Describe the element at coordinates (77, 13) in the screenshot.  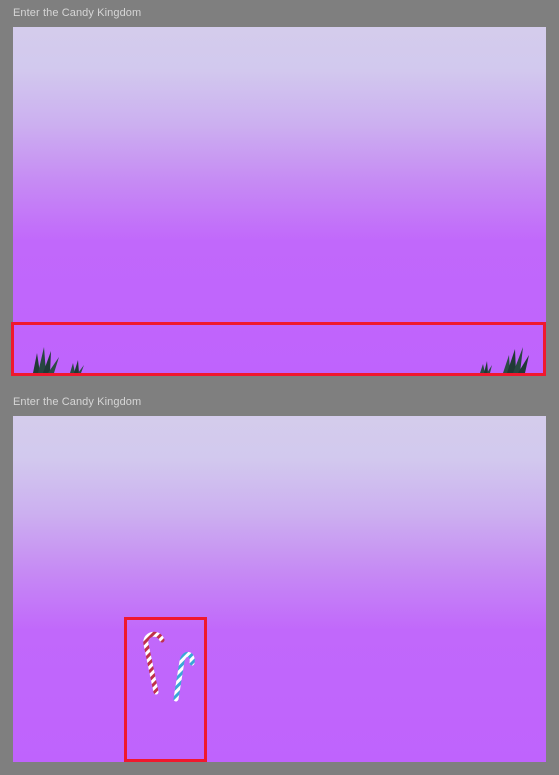
I see `frame-1-title: Enter the Candy Kingdom` at that location.